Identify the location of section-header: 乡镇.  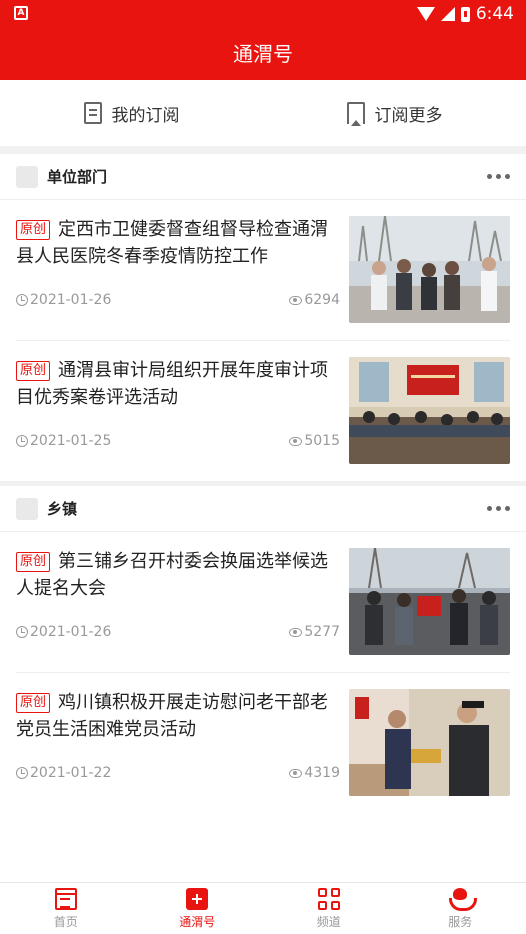
(263, 509).